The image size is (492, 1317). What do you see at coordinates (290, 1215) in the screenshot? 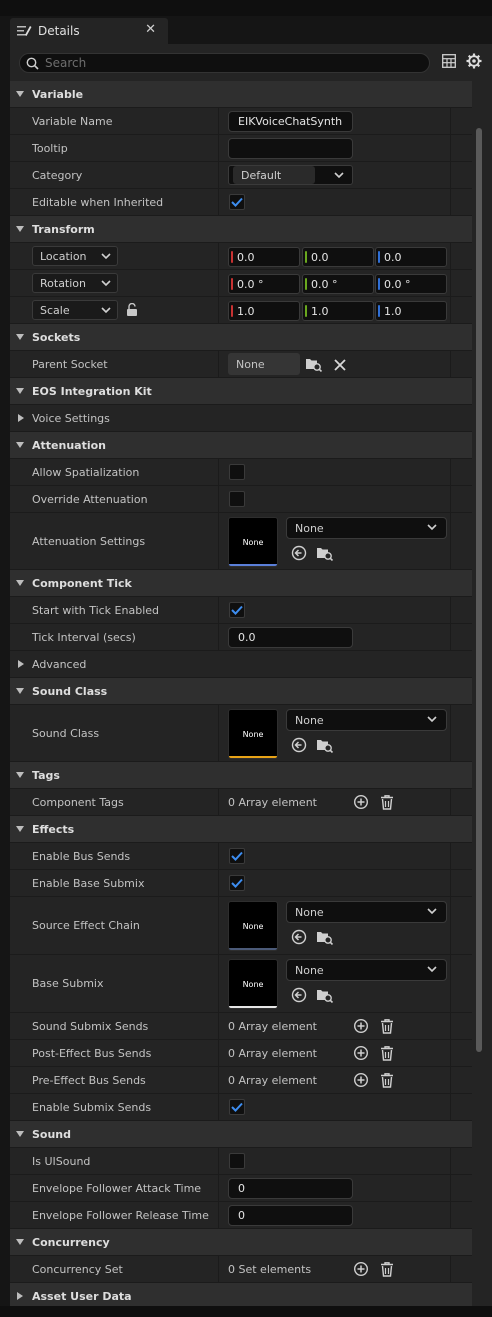
I see `envelope-release-input: 0` at bounding box center [290, 1215].